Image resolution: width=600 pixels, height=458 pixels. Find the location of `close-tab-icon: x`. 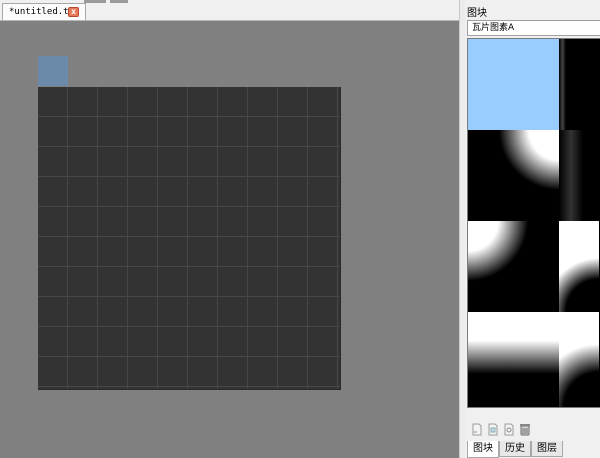

close-tab-icon: x is located at coordinates (73, 12).